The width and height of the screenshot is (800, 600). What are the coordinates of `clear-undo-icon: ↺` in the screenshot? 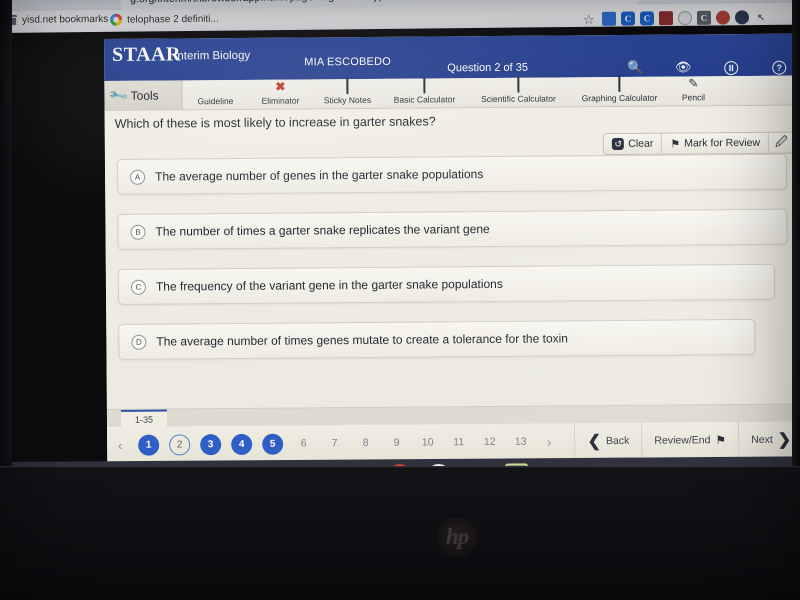 It's located at (618, 144).